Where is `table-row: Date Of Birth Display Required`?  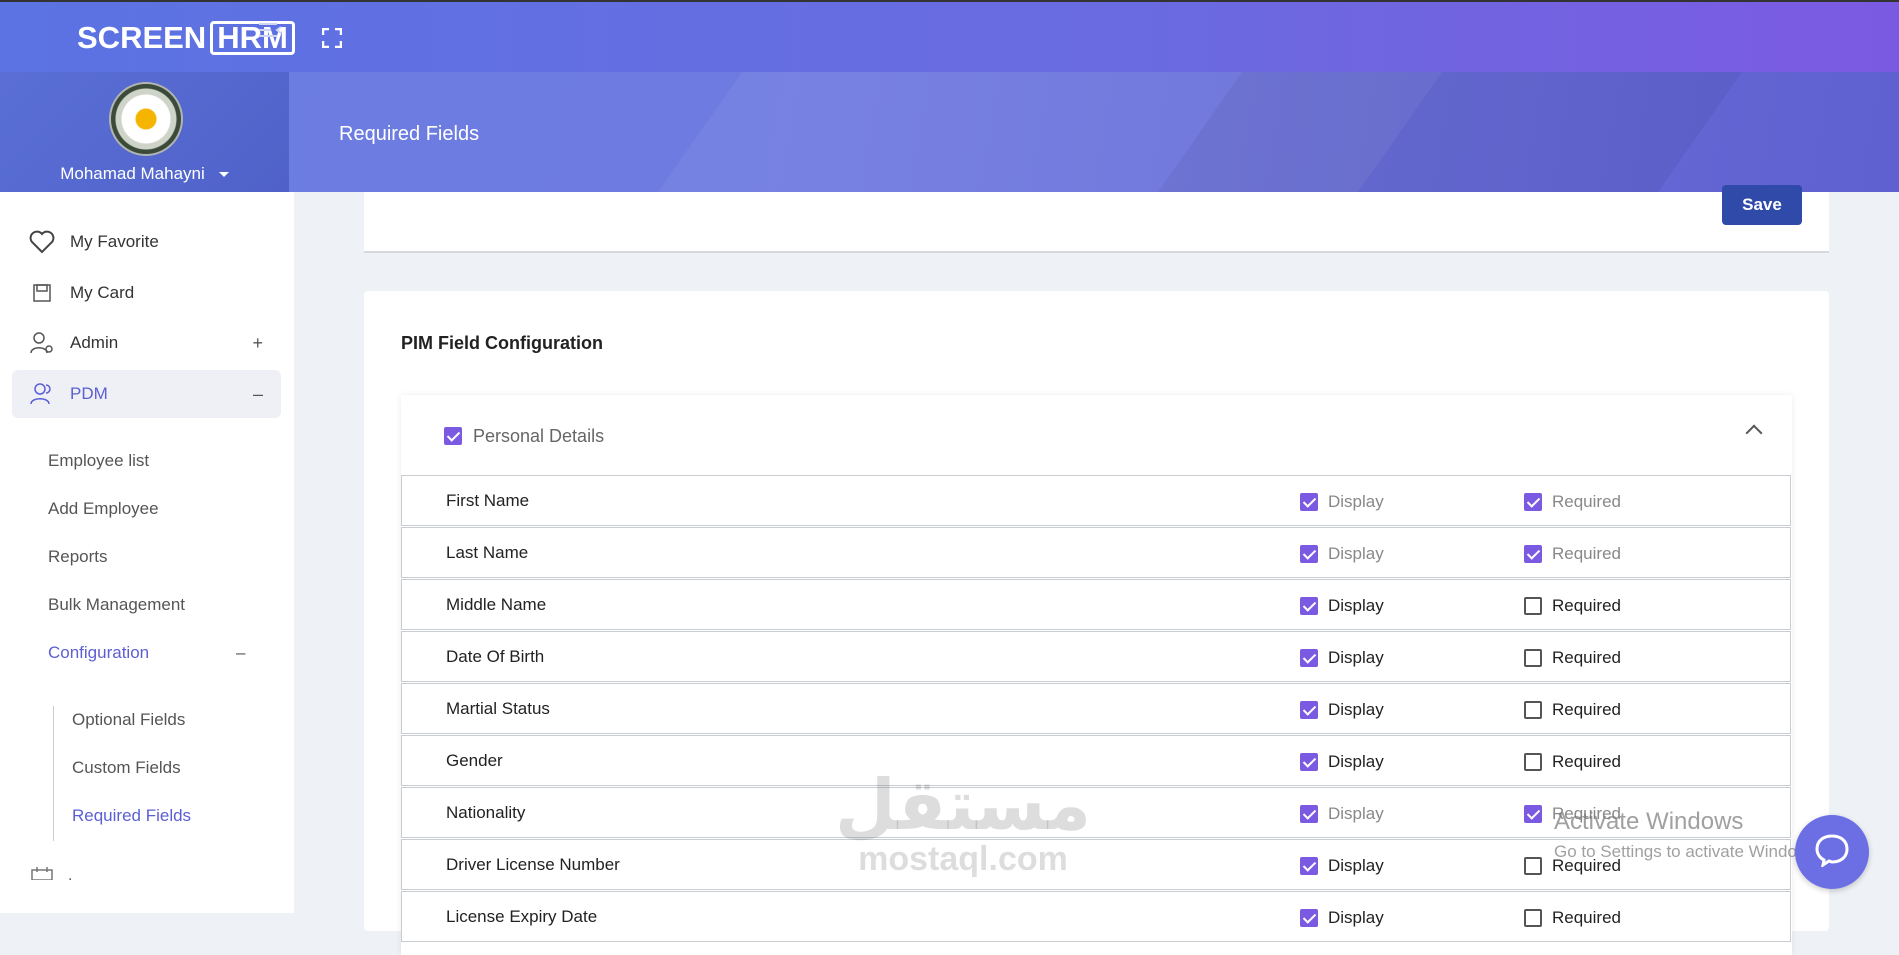 table-row: Date Of Birth Display Required is located at coordinates (1096, 656).